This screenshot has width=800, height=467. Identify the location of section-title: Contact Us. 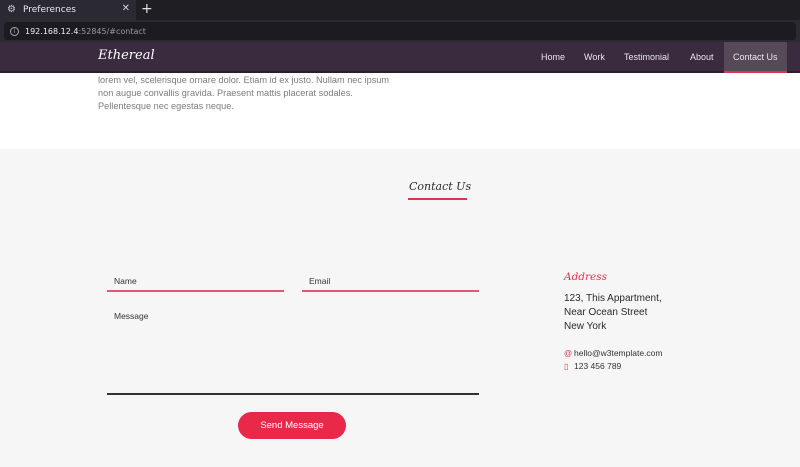
(440, 186).